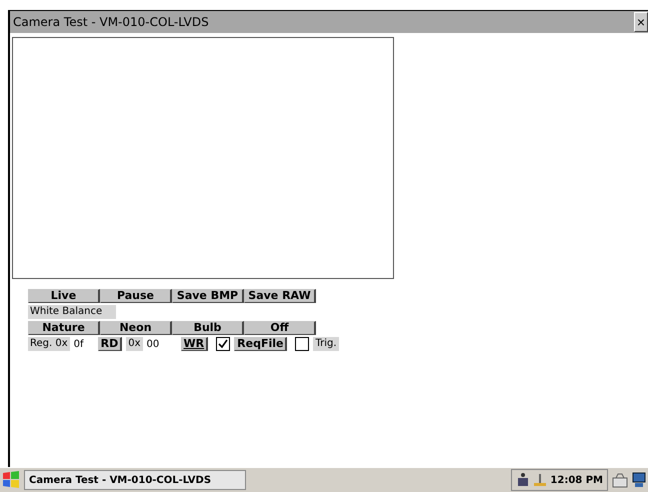  Describe the element at coordinates (136, 328) in the screenshot. I see `balance-mode-button: Neon` at that location.